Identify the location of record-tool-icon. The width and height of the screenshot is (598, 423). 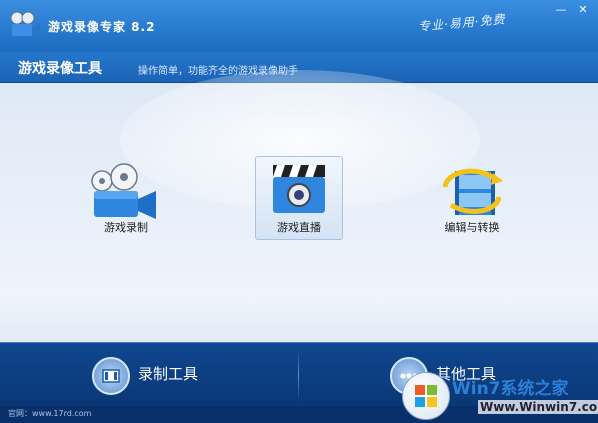
(111, 376).